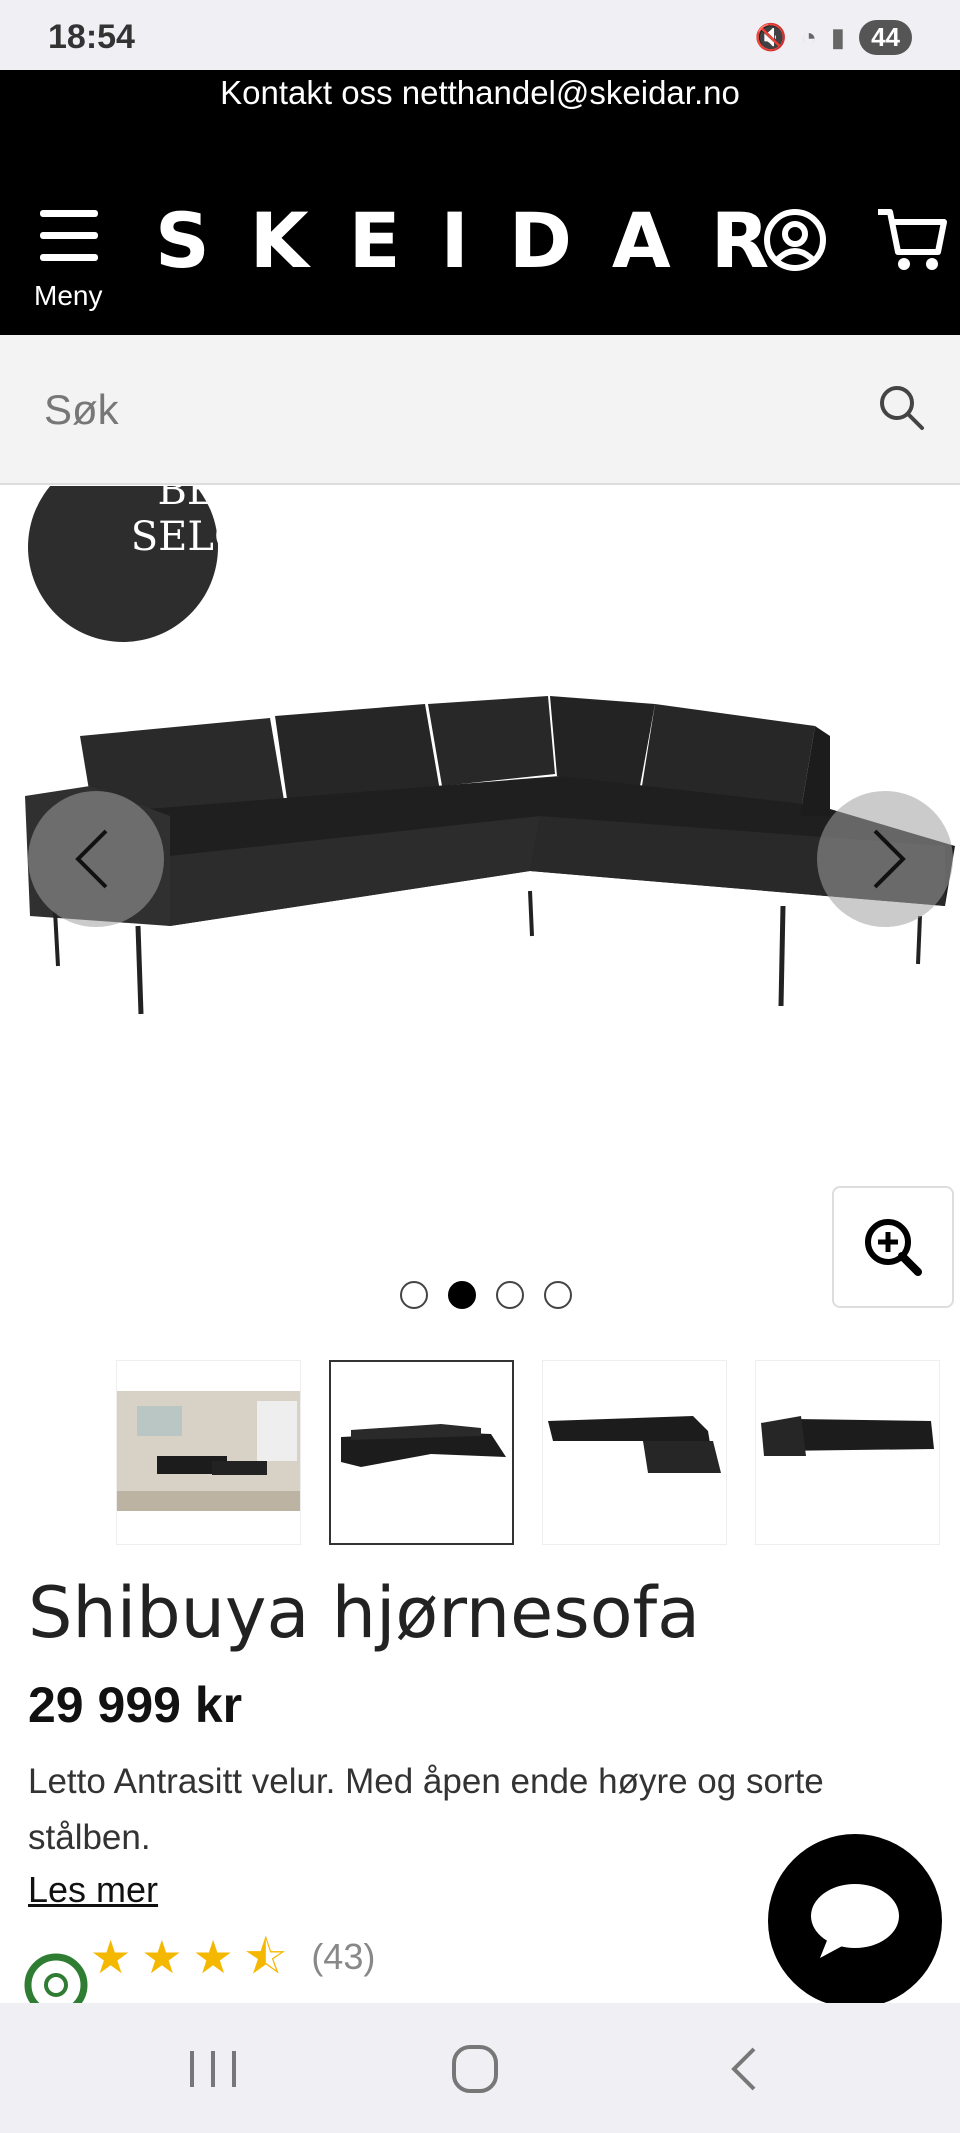 The height and width of the screenshot is (2133, 960). I want to click on wifi-icon: ◔, so click(809, 37).